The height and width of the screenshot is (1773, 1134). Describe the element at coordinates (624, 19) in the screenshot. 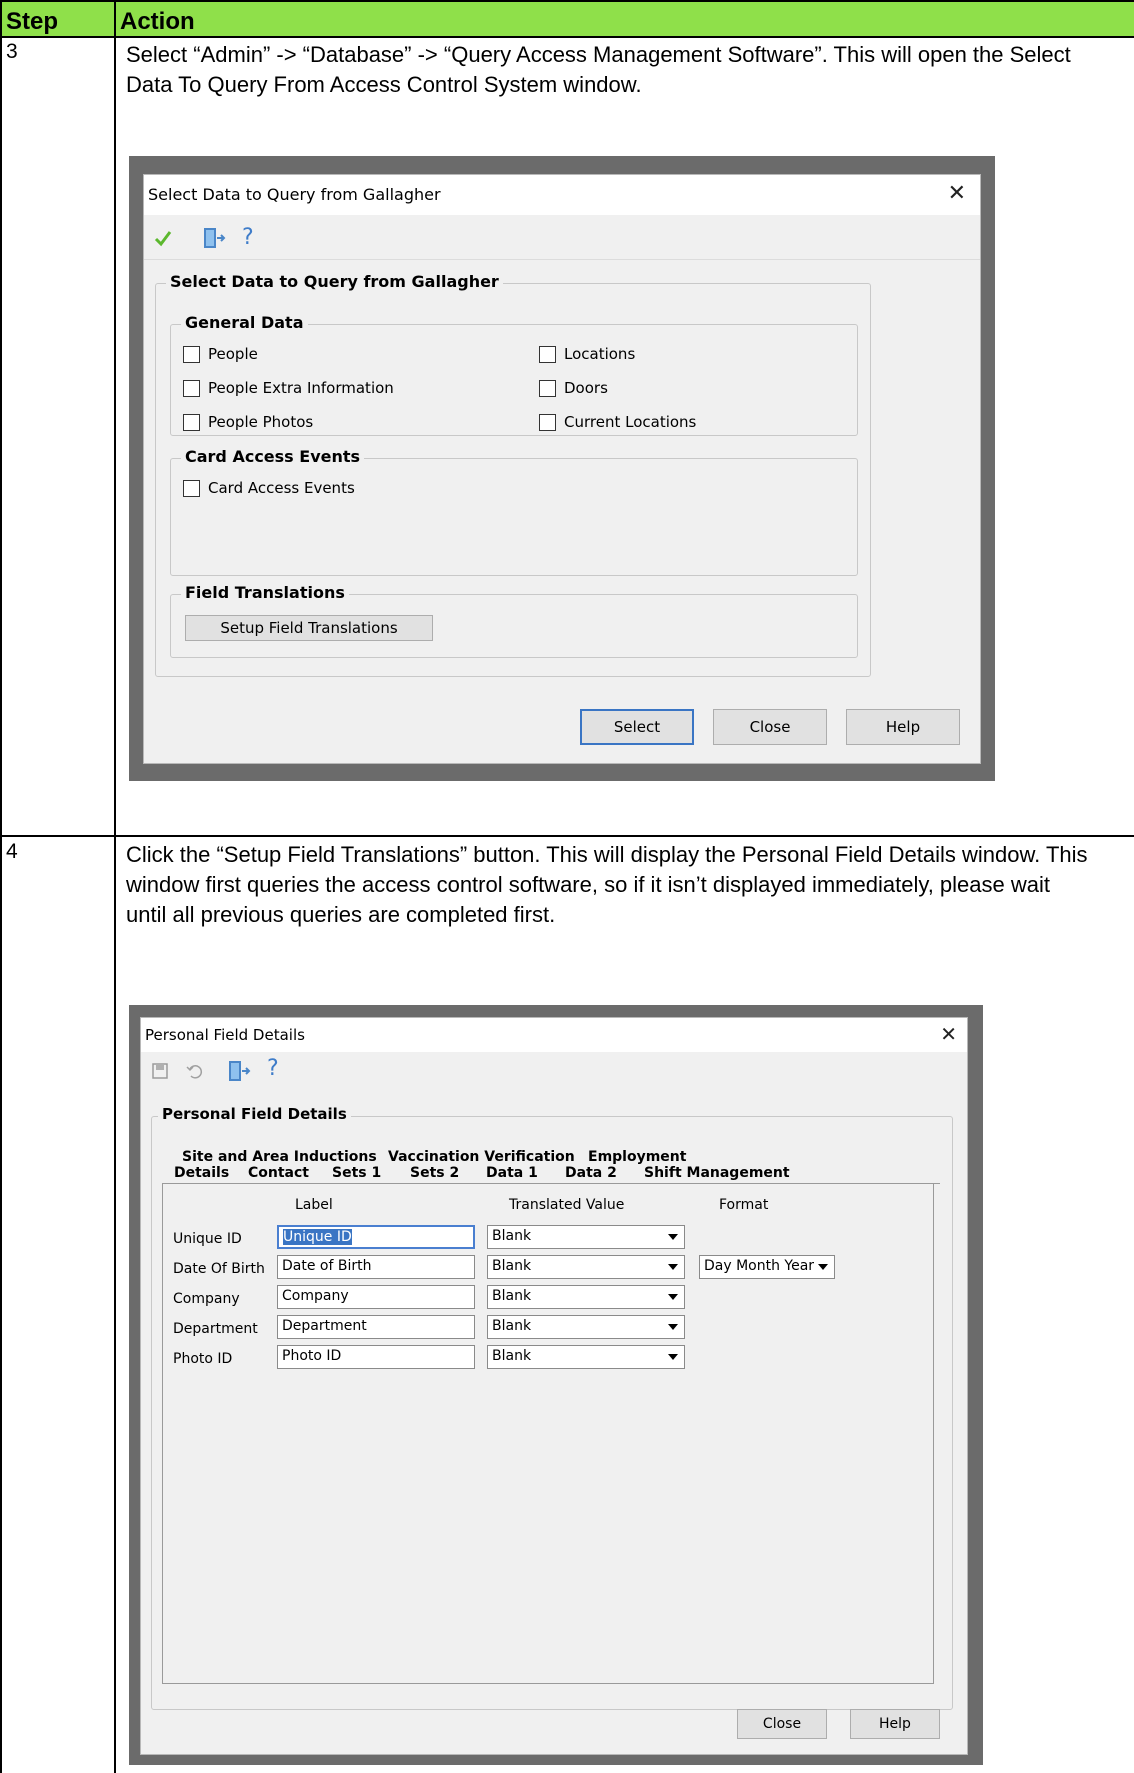

I see `header-action-cell: Action` at that location.